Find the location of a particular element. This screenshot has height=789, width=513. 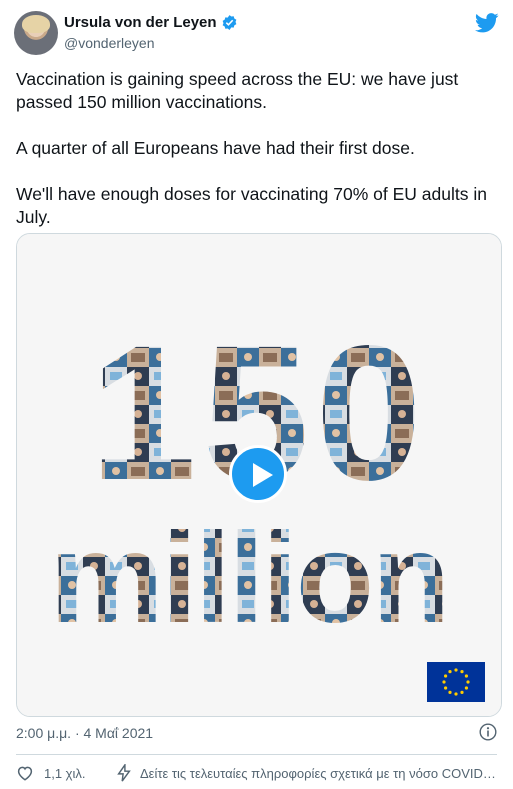

verified-badge-icon is located at coordinates (229, 22).